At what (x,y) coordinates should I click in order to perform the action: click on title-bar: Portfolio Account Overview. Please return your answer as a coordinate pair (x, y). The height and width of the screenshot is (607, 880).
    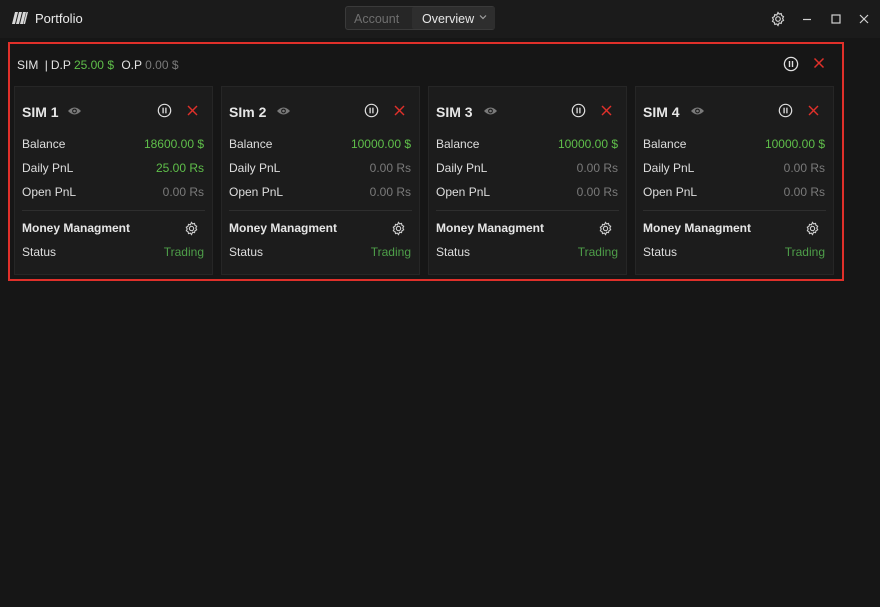
    Looking at the image, I should click on (440, 19).